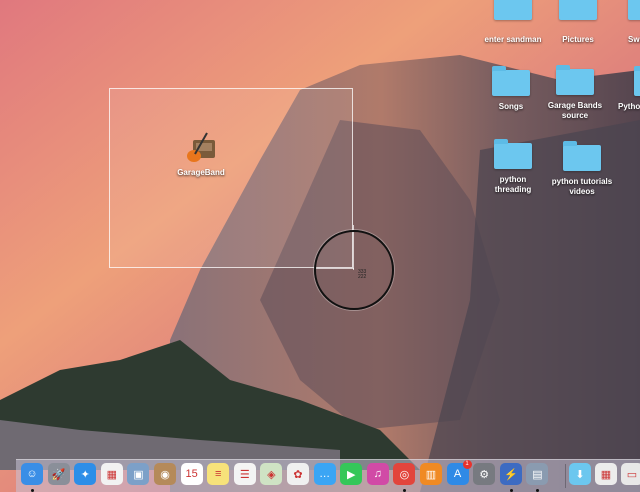 The width and height of the screenshot is (640, 492). I want to click on contacts-icon: ◉, so click(165, 474).